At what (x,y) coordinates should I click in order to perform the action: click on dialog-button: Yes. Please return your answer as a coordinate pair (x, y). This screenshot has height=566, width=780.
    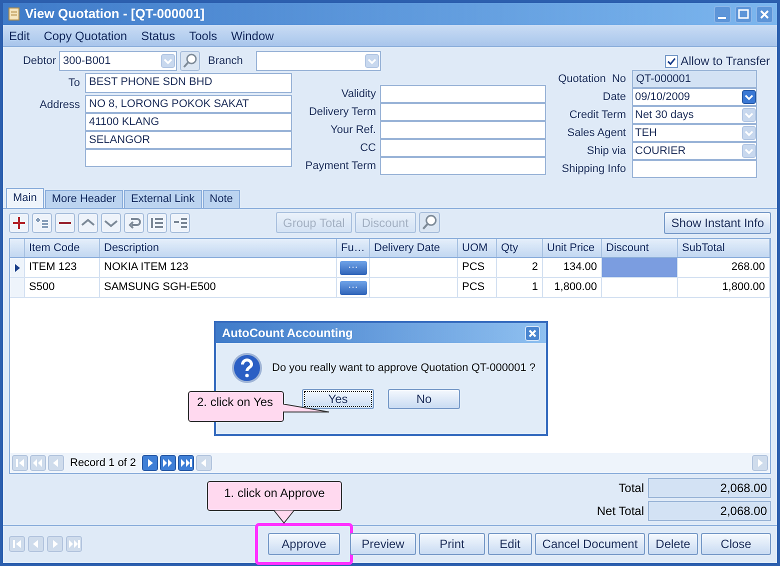
    Looking at the image, I should click on (338, 399).